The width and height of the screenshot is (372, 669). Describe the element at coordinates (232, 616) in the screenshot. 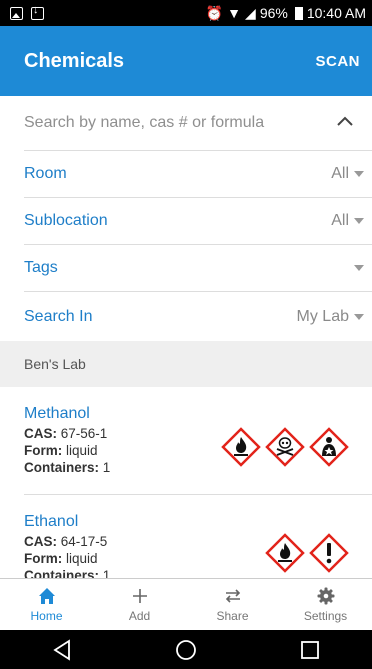

I see `nav-share-label: Share` at that location.